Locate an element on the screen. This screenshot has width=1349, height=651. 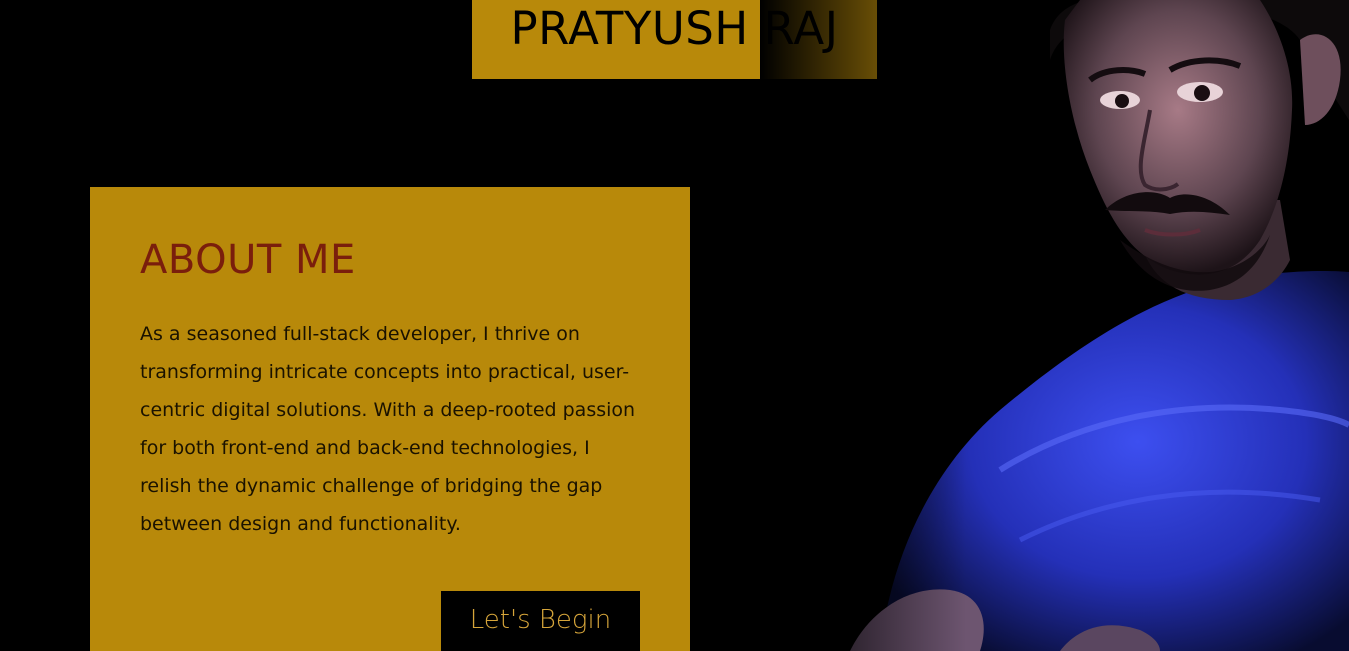
about-title: ABOUT ME is located at coordinates (248, 260).